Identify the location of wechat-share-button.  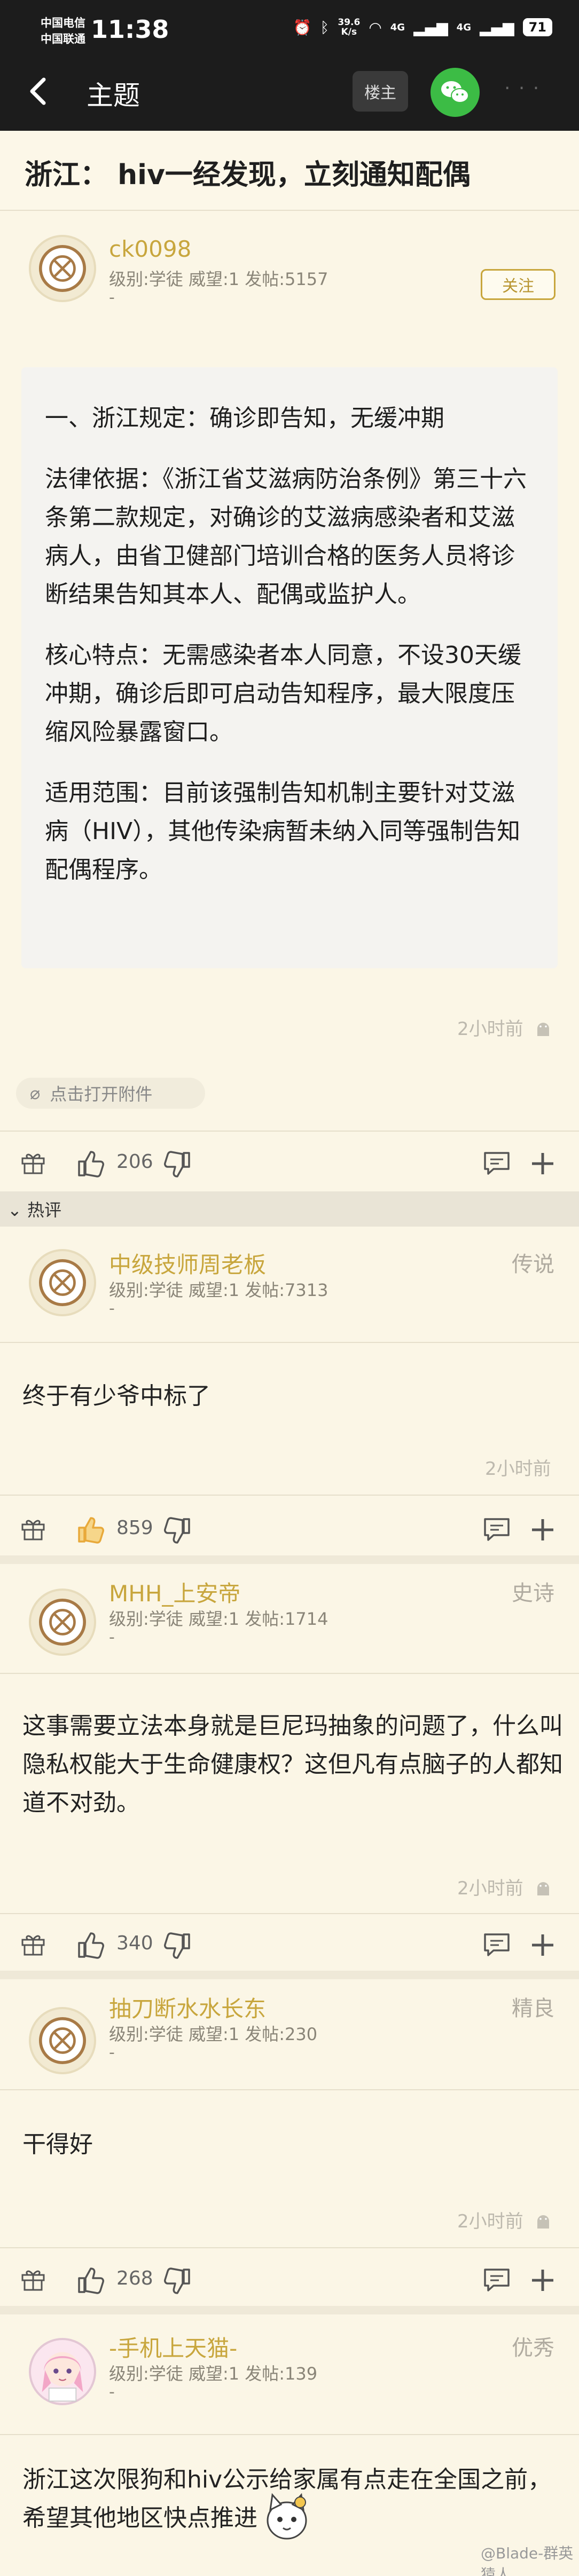
(456, 92).